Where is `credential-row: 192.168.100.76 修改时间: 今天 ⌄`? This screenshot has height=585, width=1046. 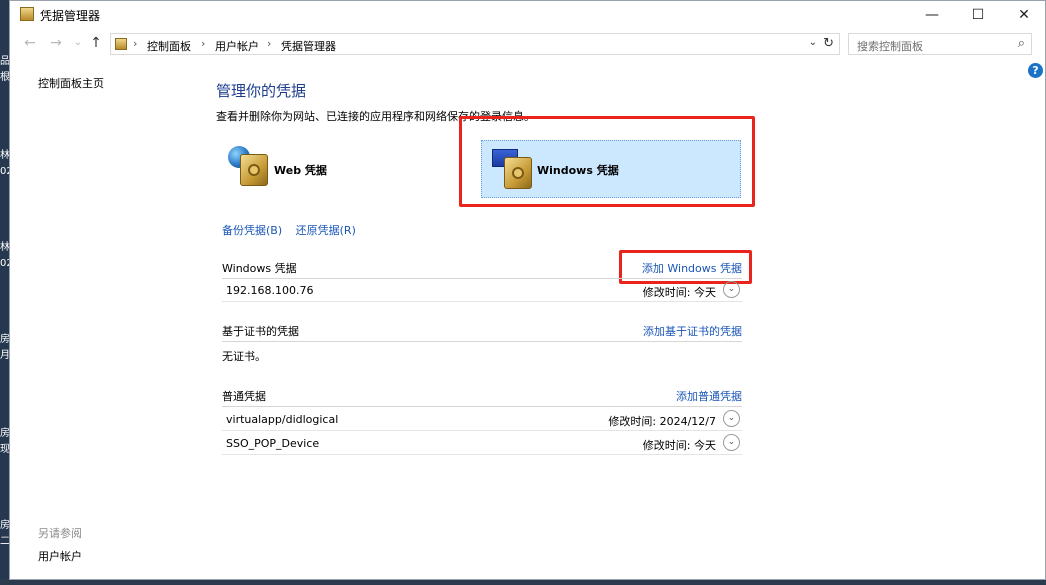 credential-row: 192.168.100.76 修改时间: 今天 ⌄ is located at coordinates (482, 291).